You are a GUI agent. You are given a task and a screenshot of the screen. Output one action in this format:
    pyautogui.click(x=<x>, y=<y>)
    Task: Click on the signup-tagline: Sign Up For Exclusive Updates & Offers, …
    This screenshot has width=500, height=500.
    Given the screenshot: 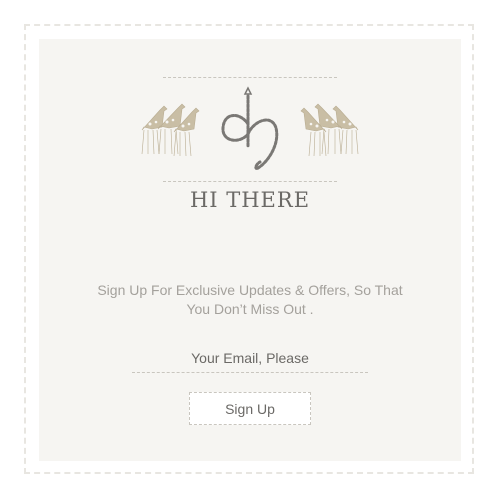 What is the action you would take?
    pyautogui.click(x=250, y=299)
    